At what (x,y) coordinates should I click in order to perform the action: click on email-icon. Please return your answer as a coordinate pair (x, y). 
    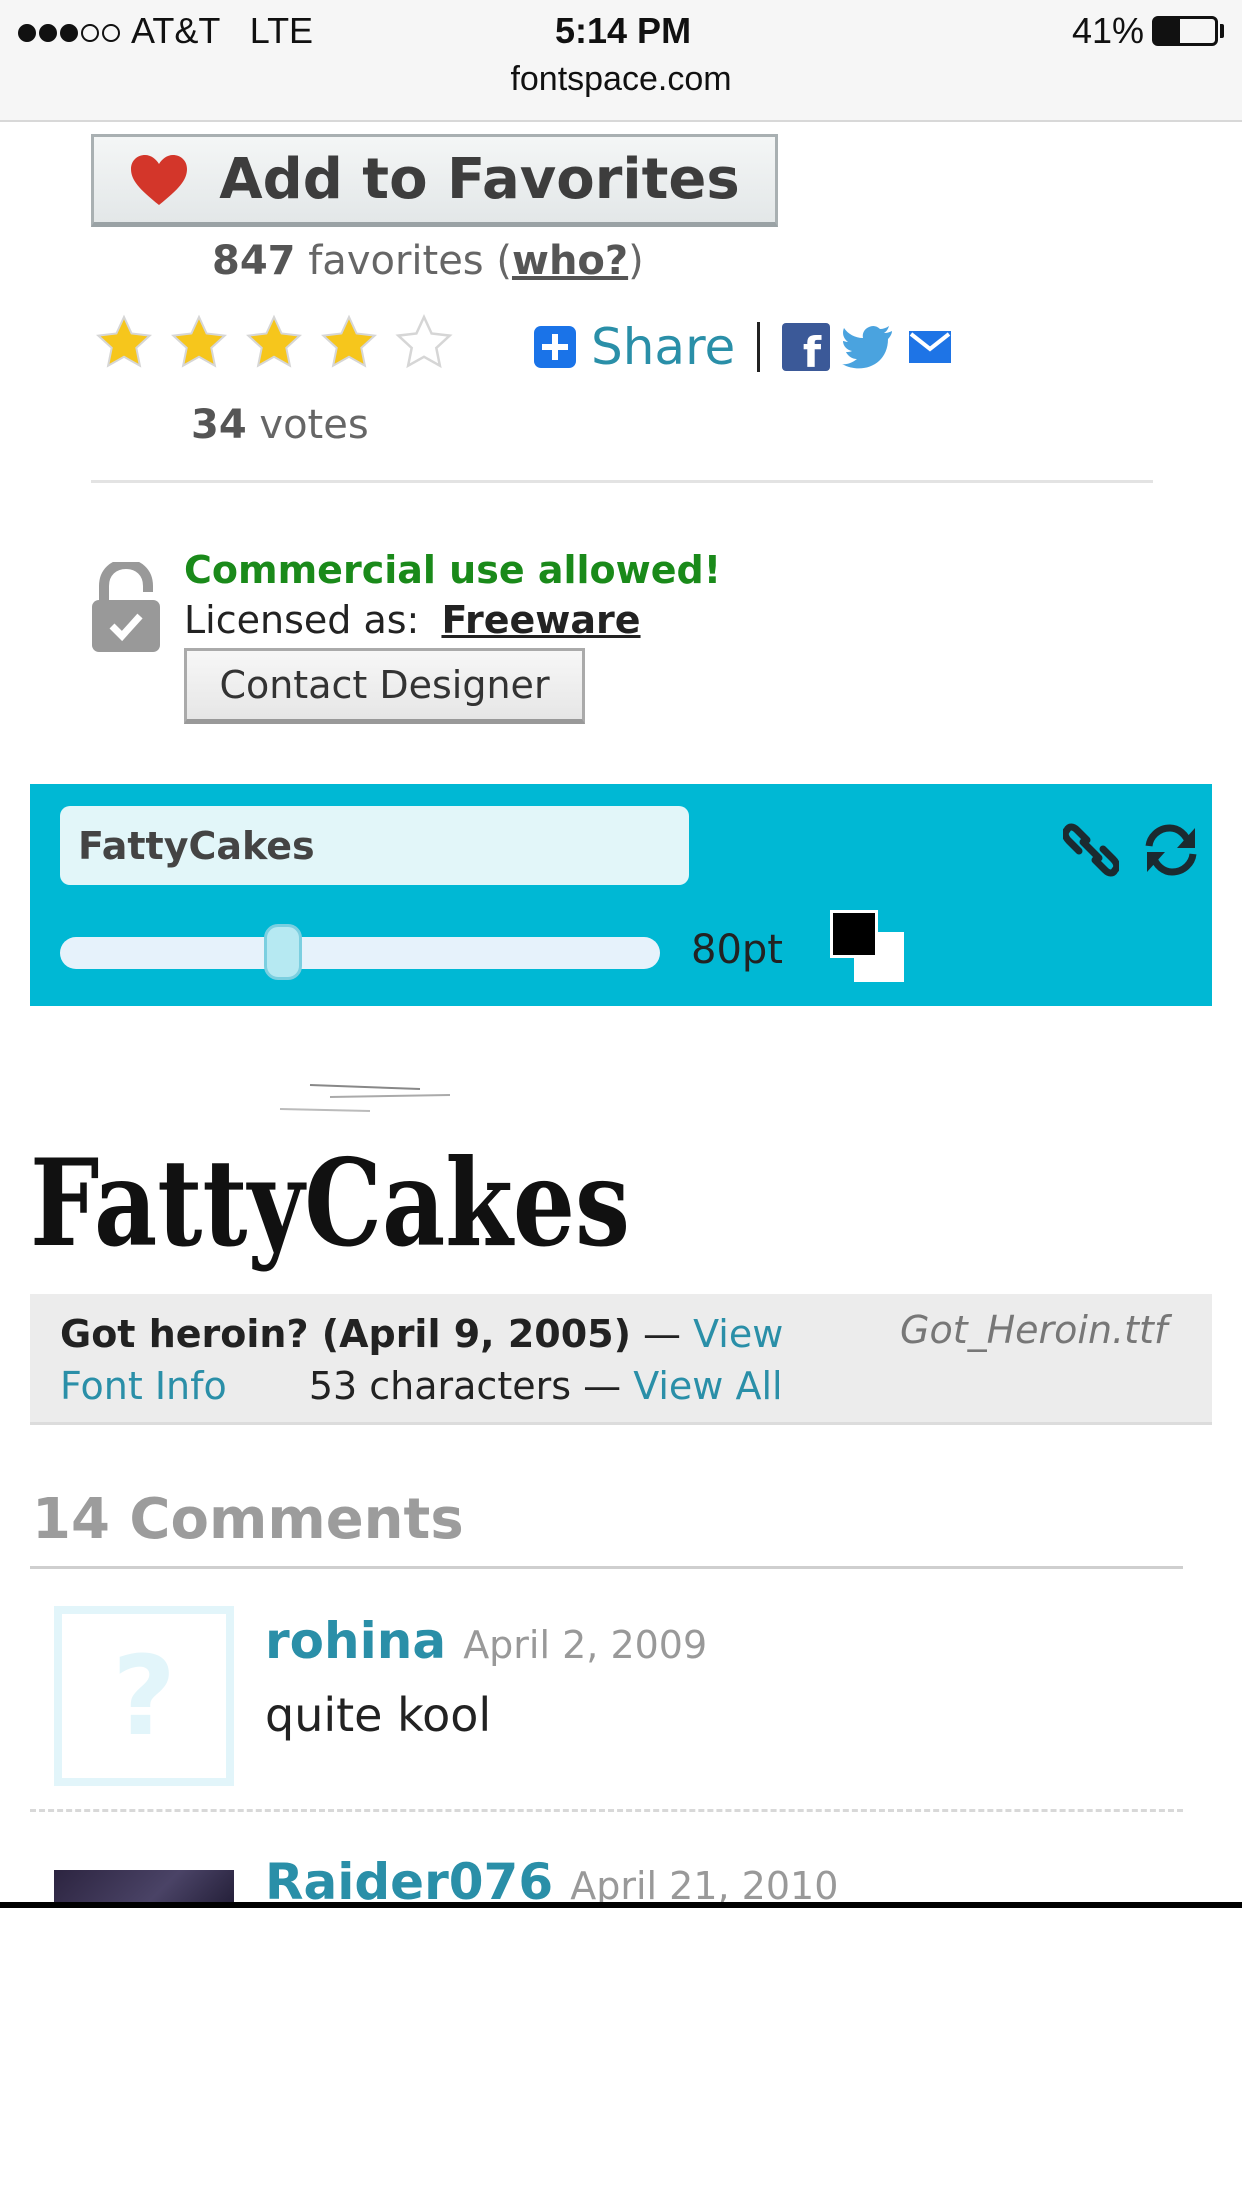
    Looking at the image, I should click on (930, 347).